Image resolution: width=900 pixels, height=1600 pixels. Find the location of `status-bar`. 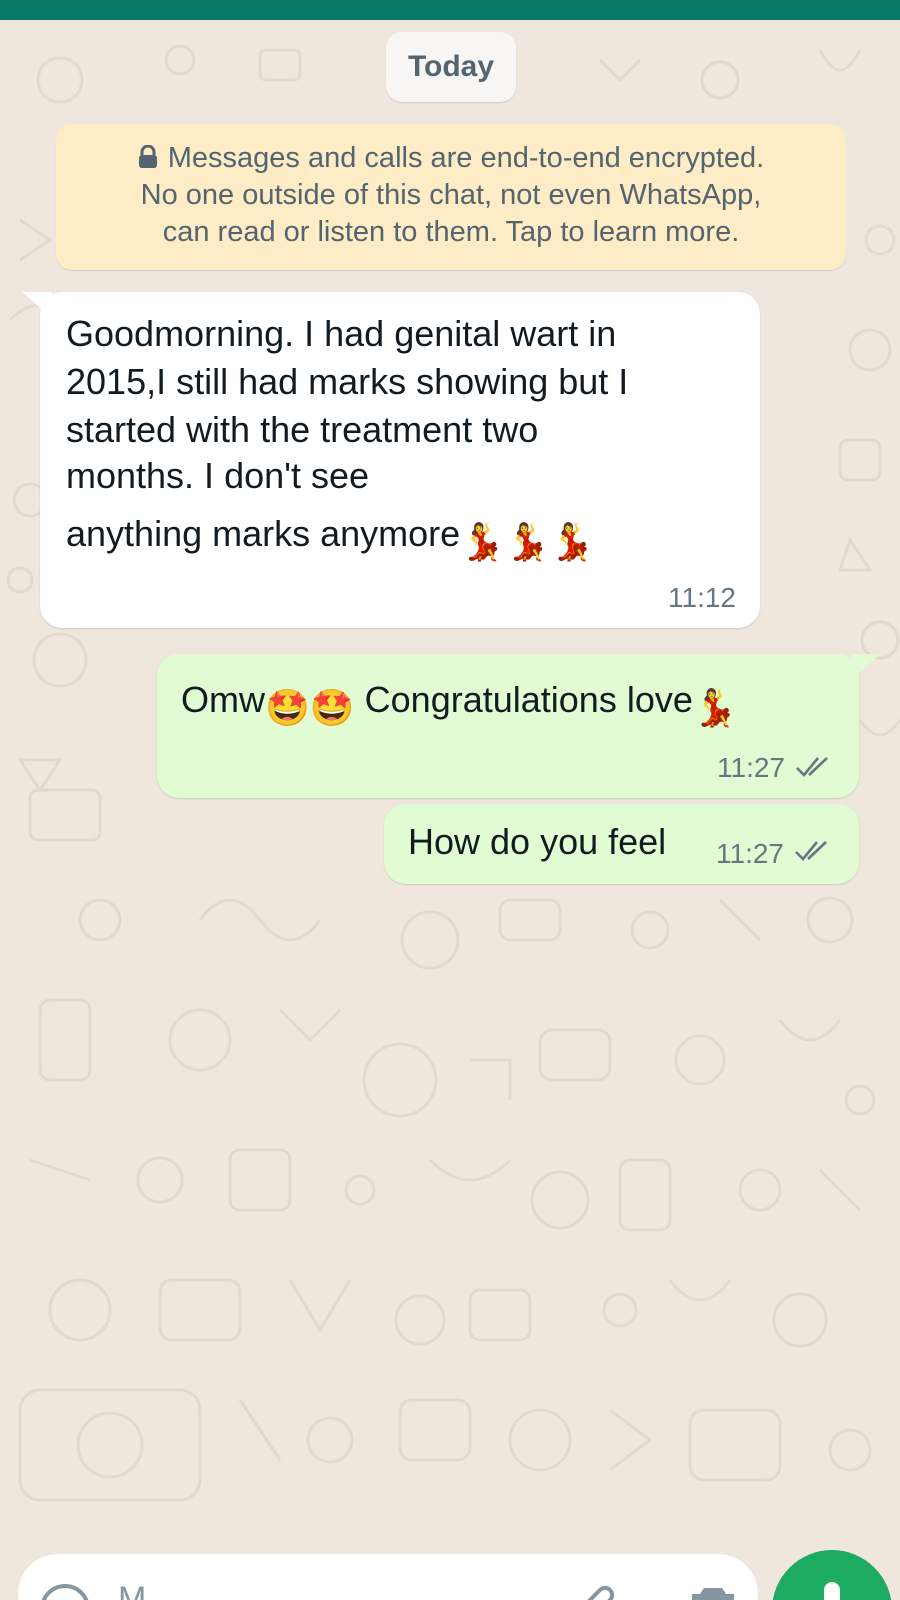

status-bar is located at coordinates (450, 10).